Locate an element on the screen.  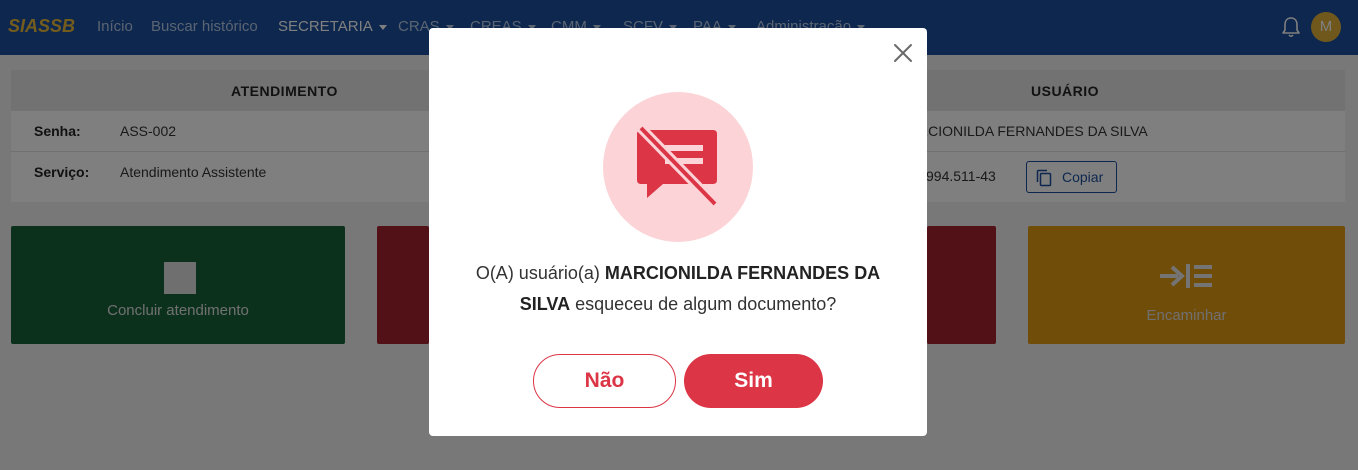
no-button: Não is located at coordinates (604, 381).